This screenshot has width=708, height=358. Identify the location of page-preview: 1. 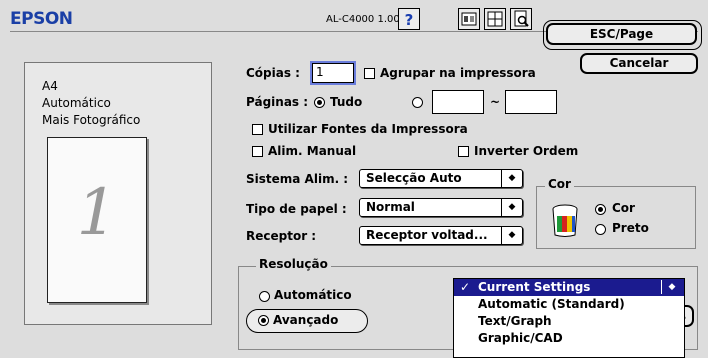
(97, 220).